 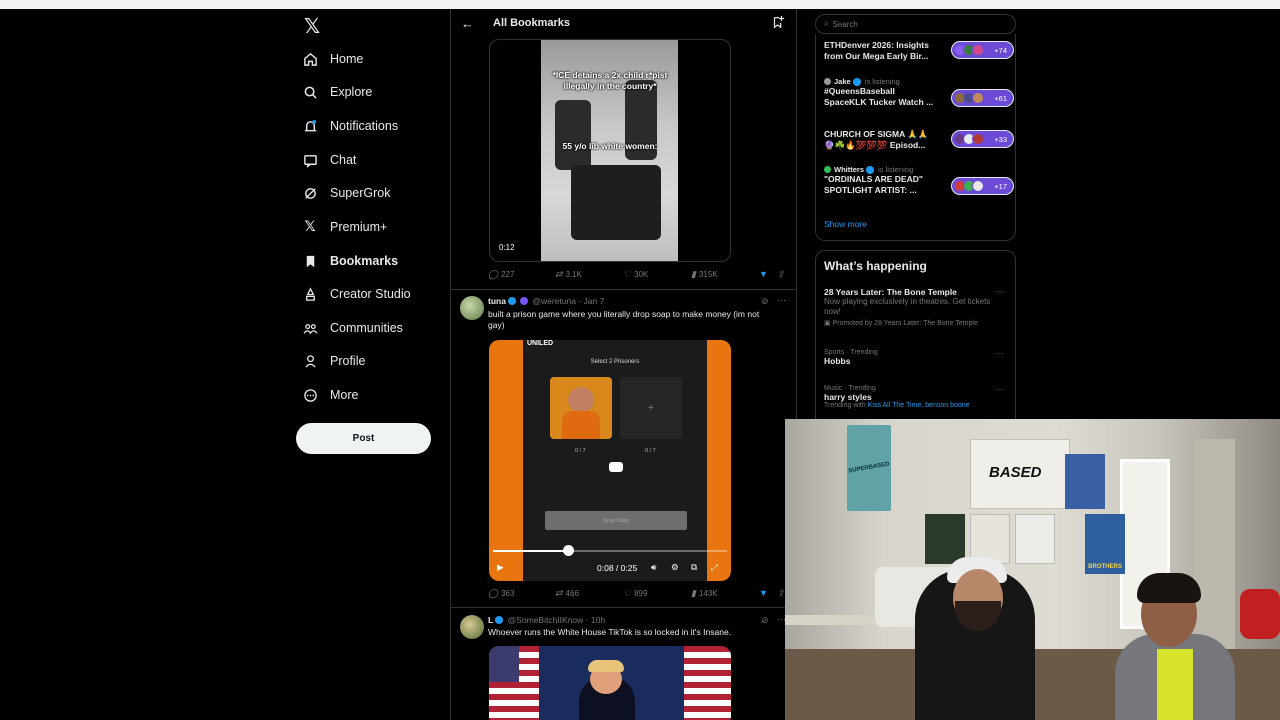 I want to click on trend-category: Sports · Trending, so click(x=851, y=352).